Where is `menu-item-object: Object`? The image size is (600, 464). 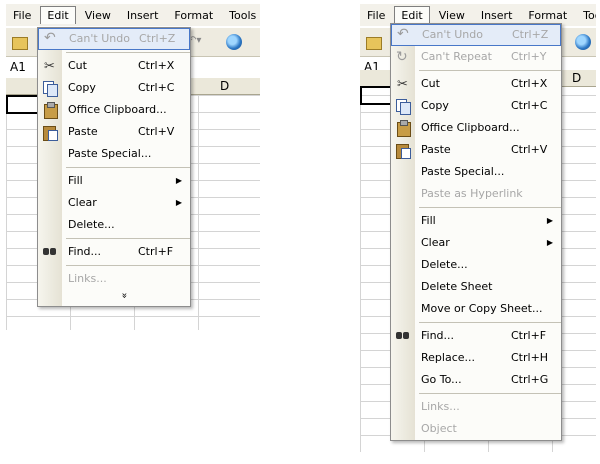
menu-item-object: Object is located at coordinates (476, 429).